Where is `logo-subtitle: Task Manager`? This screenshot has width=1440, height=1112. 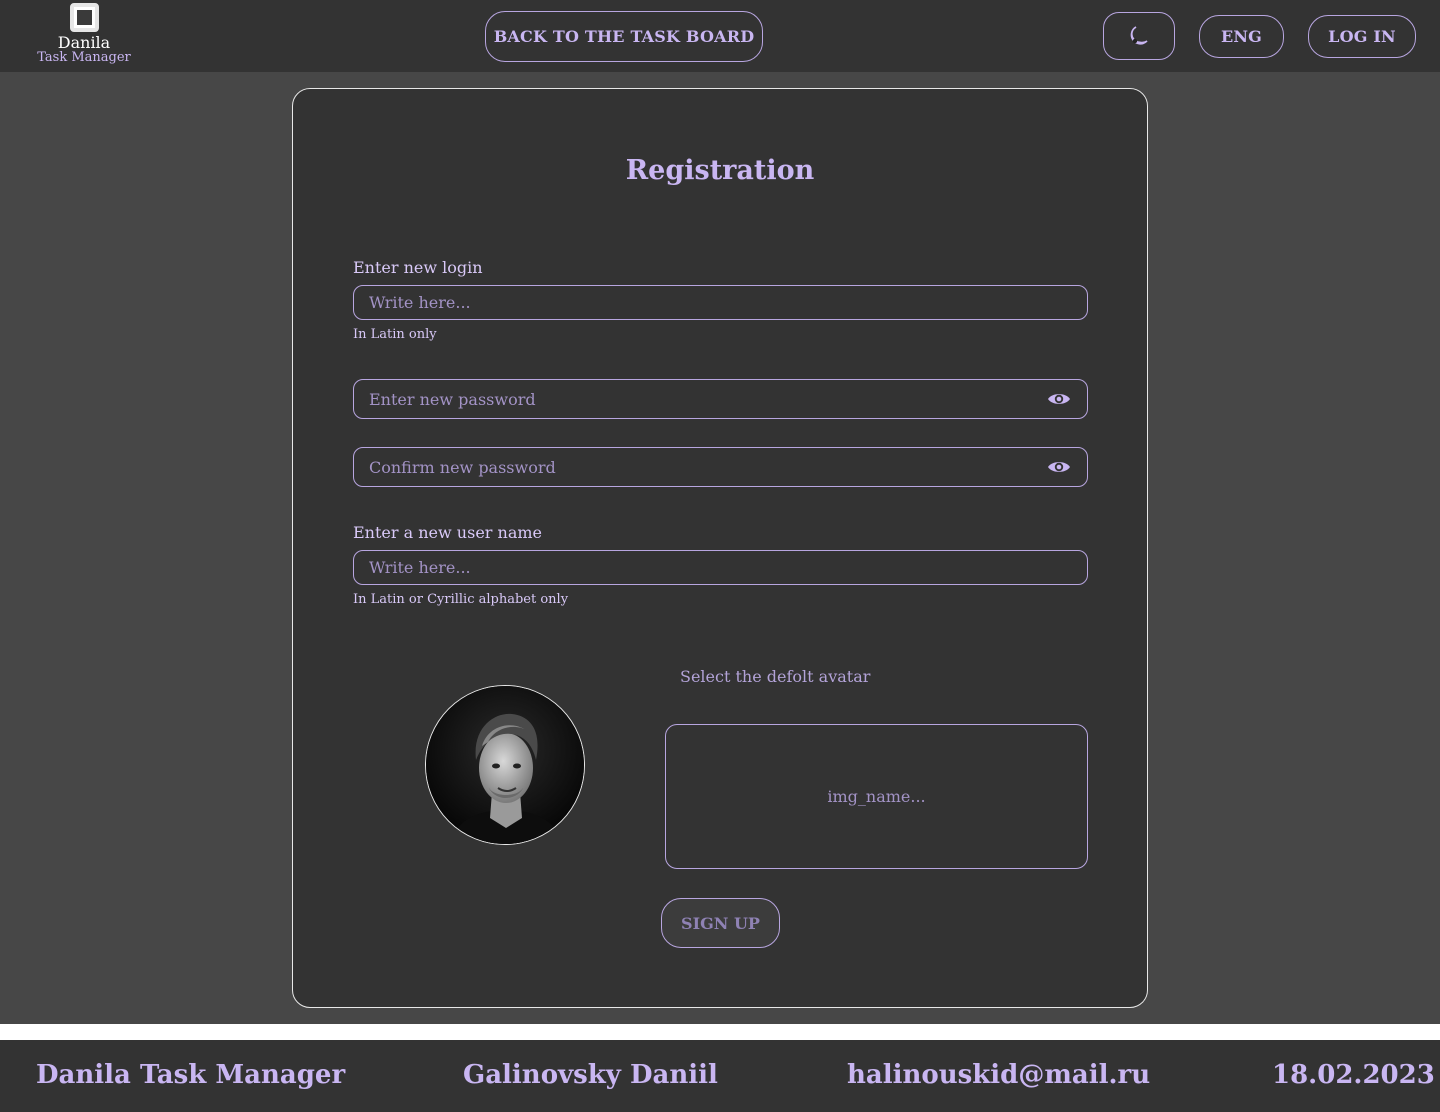
logo-subtitle: Task Manager is located at coordinates (84, 57).